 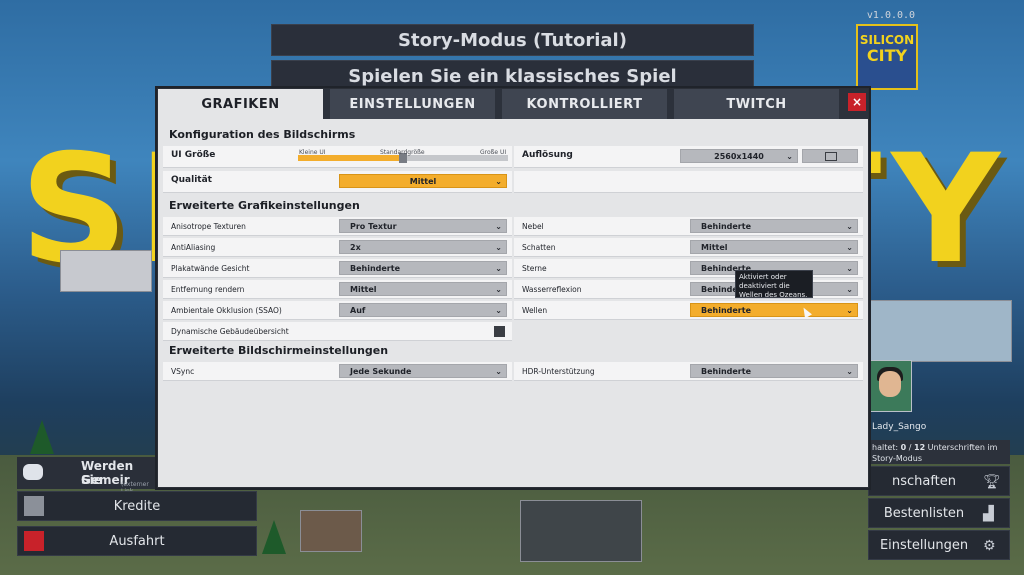 I want to click on leaderboards-button: Bestenlisten ▟, so click(x=939, y=513).